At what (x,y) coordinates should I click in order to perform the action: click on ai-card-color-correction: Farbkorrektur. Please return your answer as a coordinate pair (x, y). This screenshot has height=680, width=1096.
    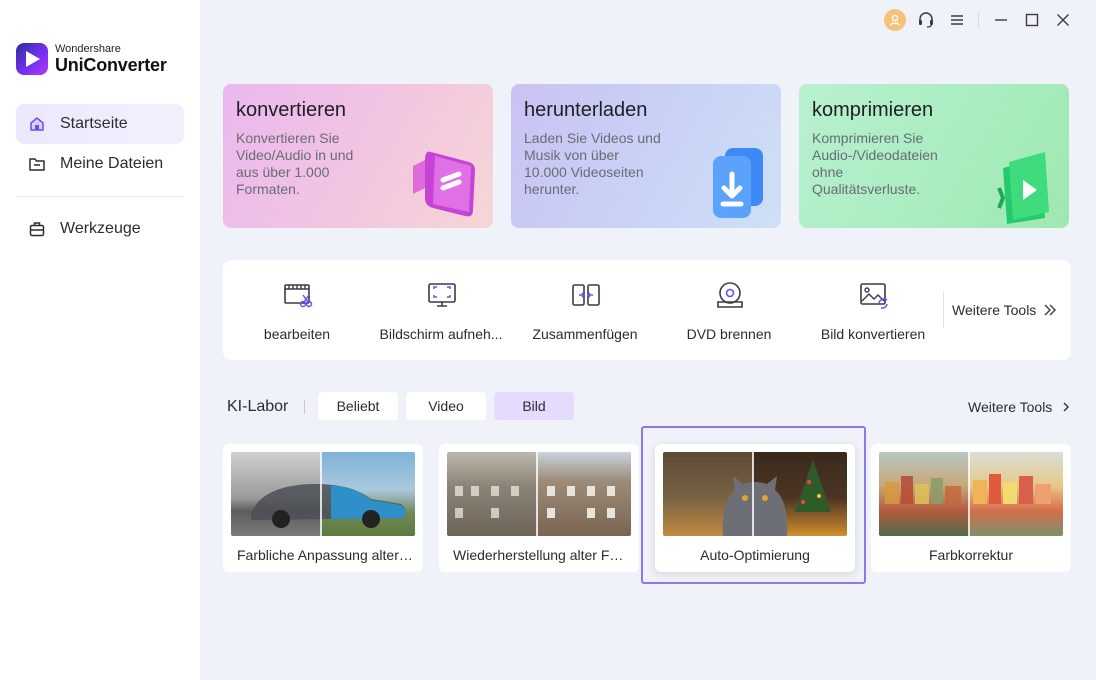
    Looking at the image, I should click on (971, 508).